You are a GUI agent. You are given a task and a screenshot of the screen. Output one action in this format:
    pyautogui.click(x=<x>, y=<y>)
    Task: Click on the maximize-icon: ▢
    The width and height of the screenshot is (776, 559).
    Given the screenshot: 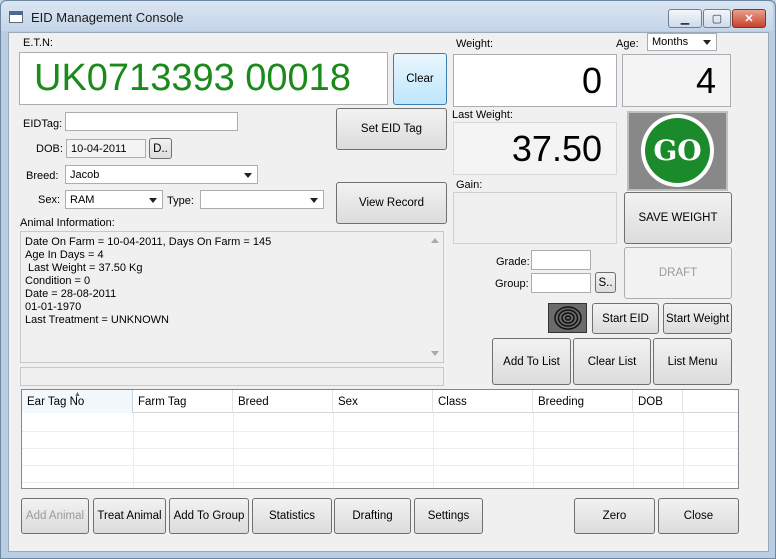 What is the action you would take?
    pyautogui.click(x=717, y=19)
    